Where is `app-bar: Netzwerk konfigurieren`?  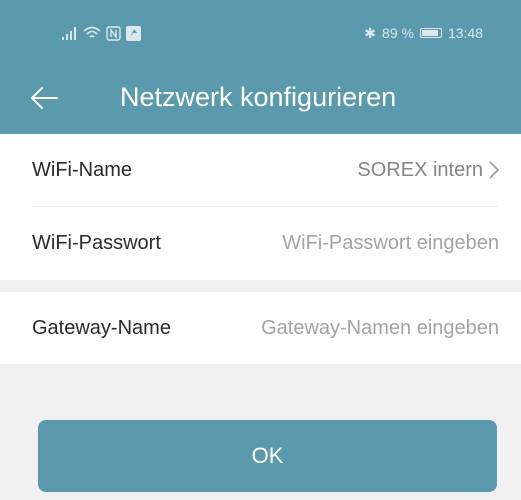
app-bar: Netzwerk konfigurieren is located at coordinates (260, 98).